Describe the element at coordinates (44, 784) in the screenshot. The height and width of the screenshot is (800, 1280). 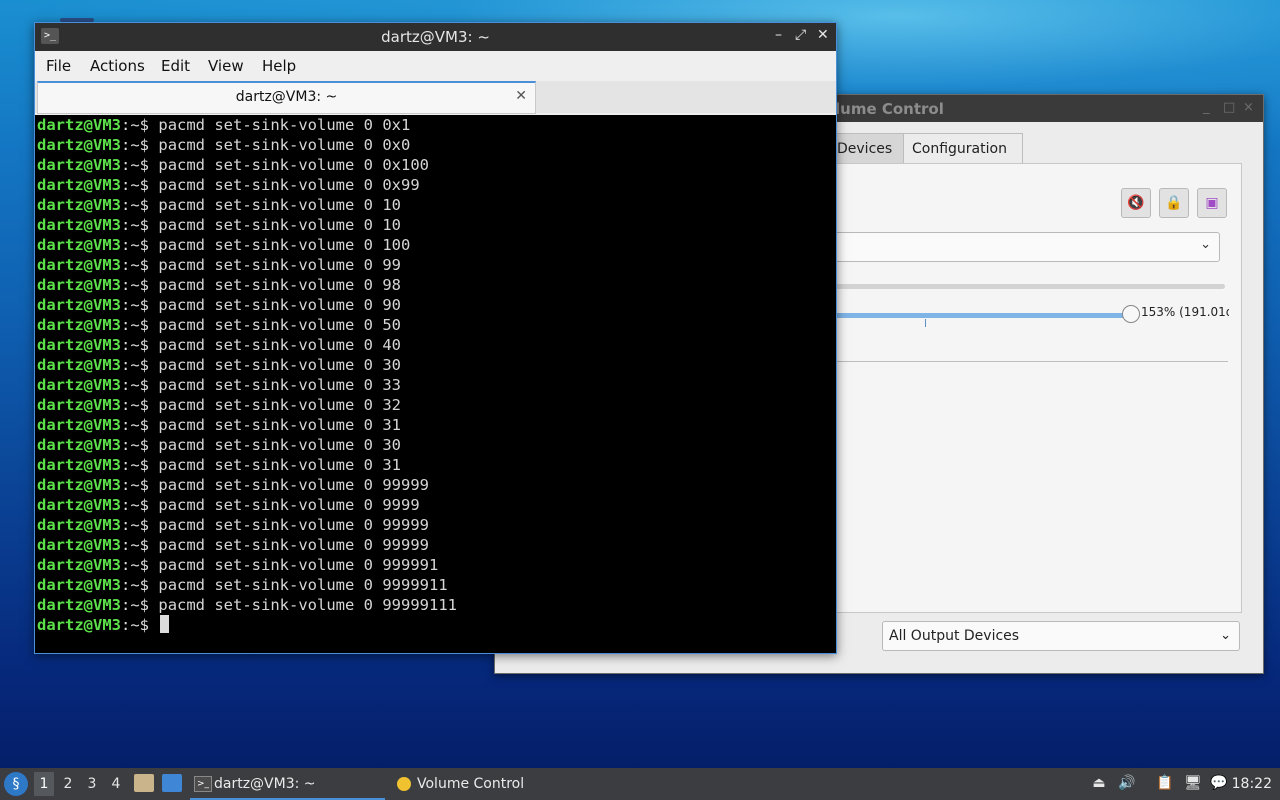
I see `workspace-1: 1` at that location.